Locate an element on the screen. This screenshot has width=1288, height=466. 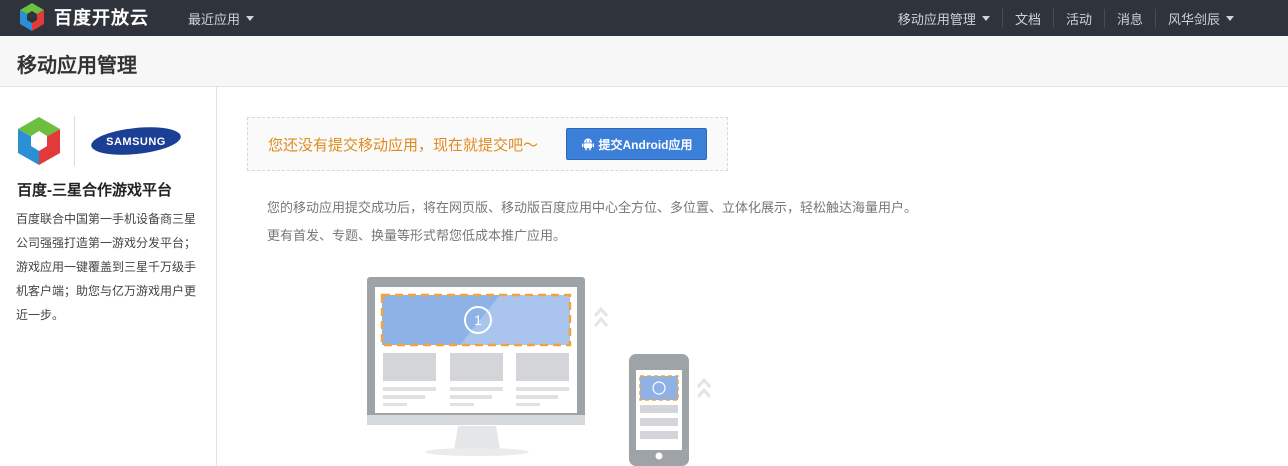
banner-badge: 1 is located at coordinates (478, 320).